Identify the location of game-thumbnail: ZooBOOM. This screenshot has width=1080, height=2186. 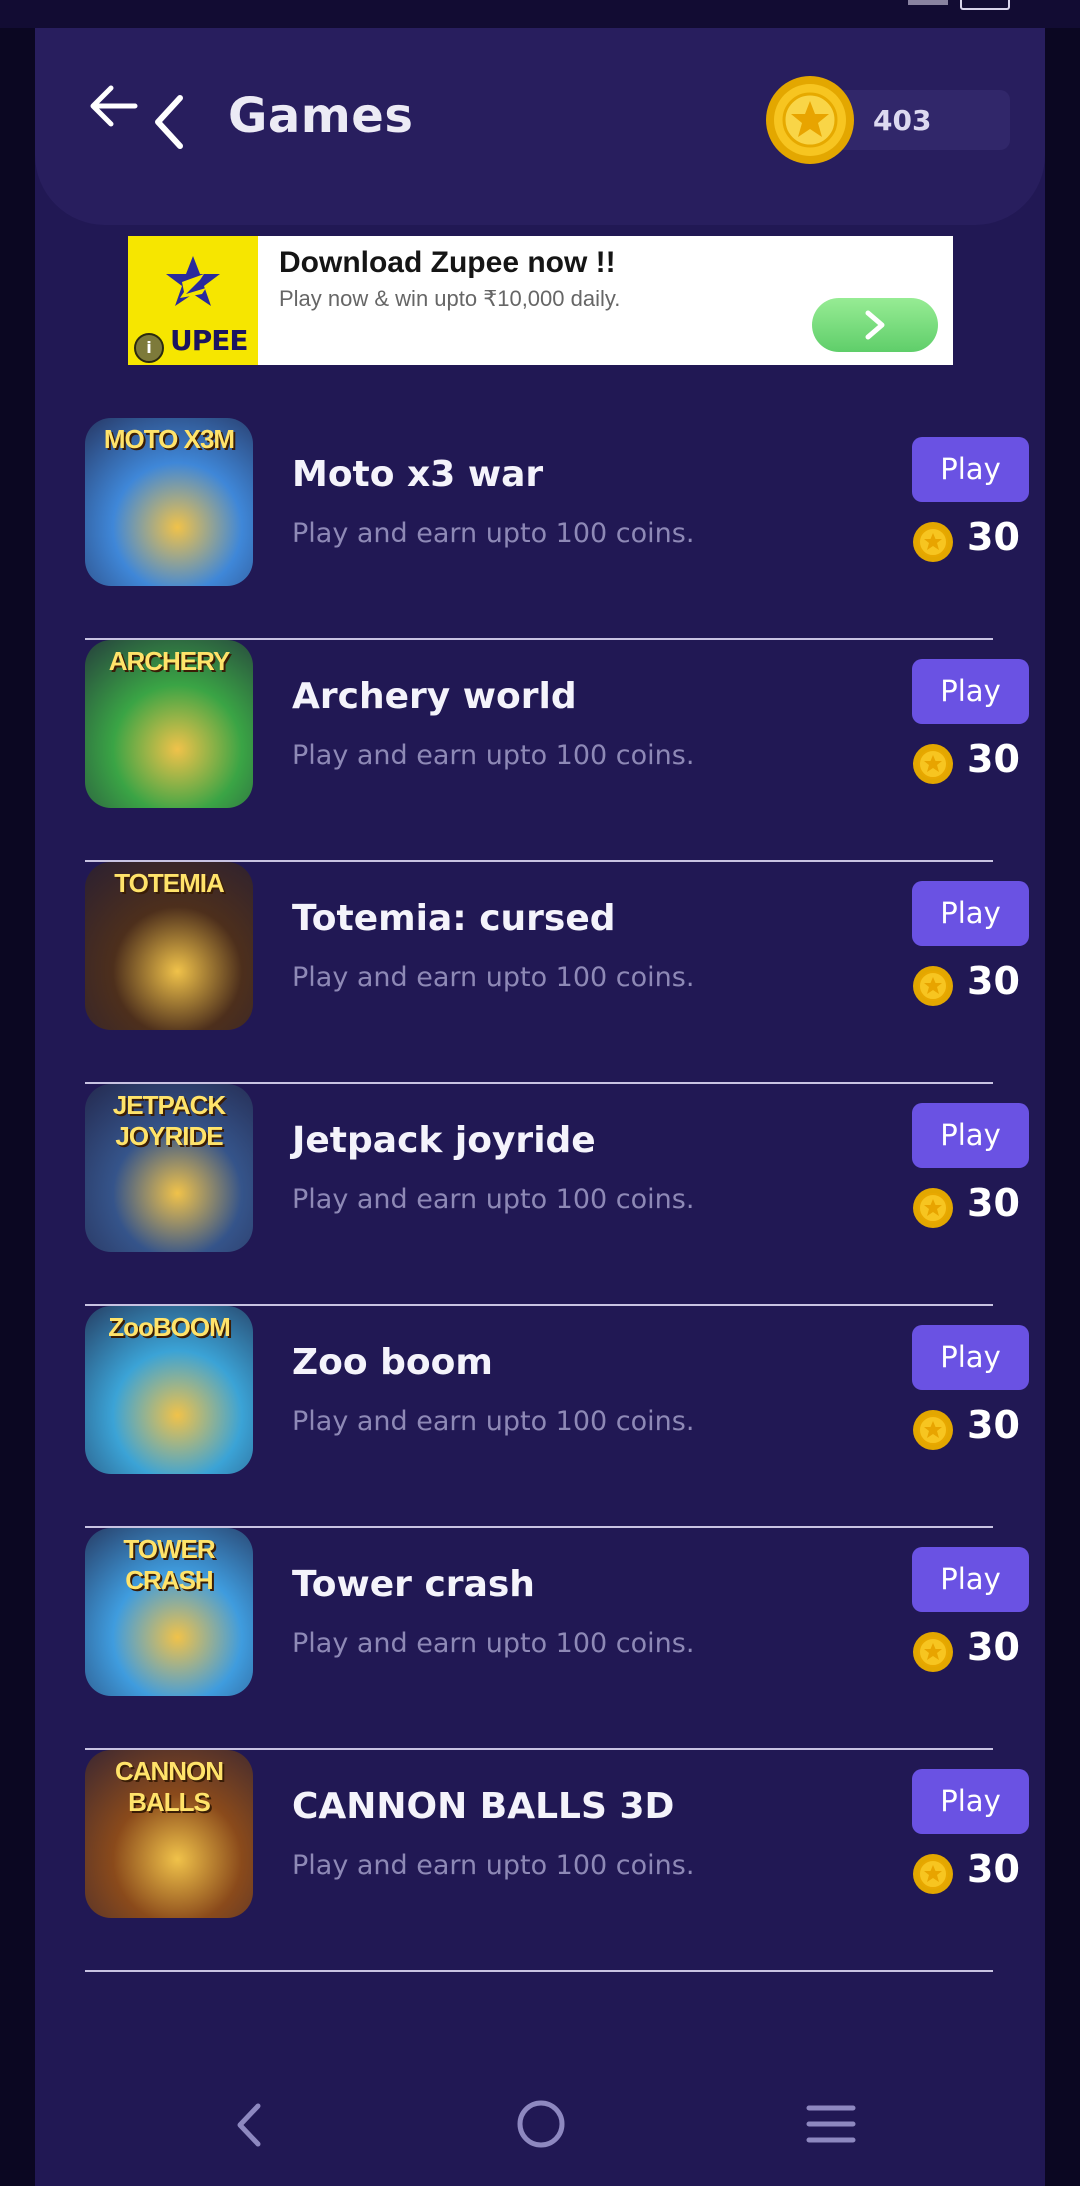
(169, 1390).